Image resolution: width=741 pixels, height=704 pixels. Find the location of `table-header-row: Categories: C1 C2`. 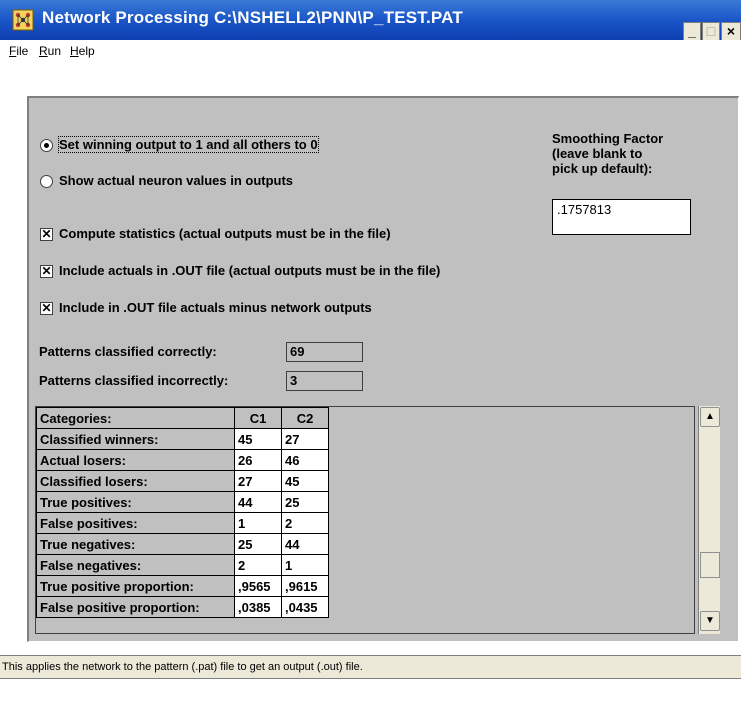

table-header-row: Categories: C1 C2 is located at coordinates (182, 418).